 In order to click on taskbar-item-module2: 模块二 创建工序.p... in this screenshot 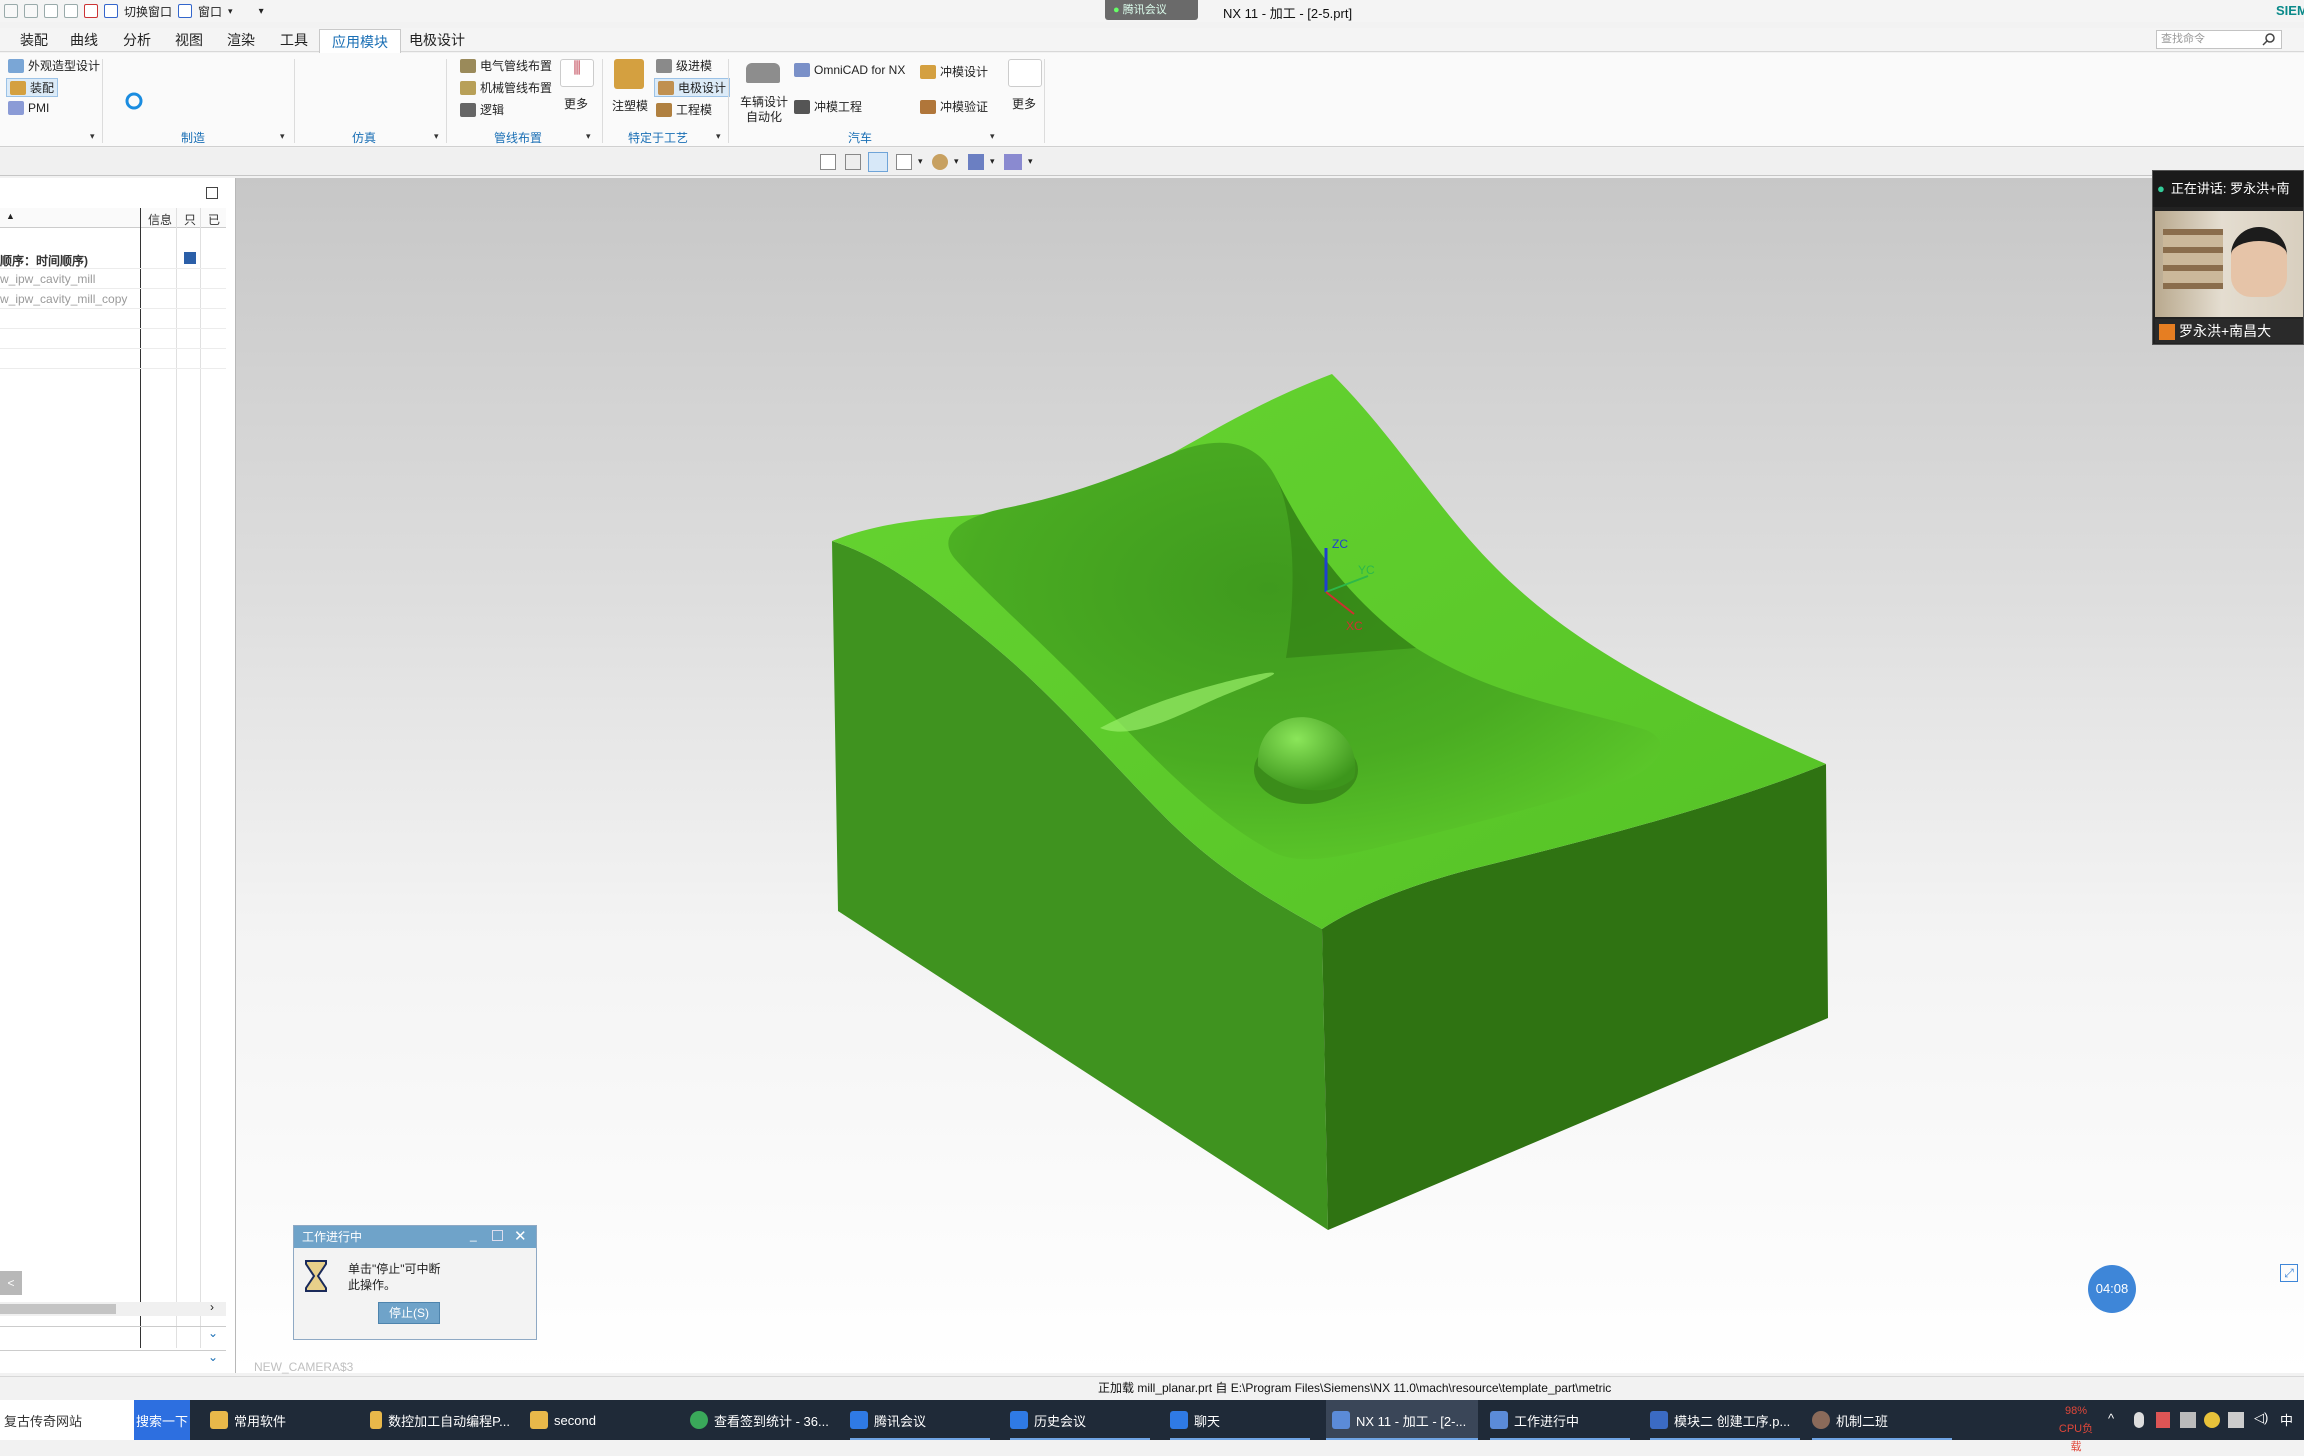, I will do `click(1725, 1420)`.